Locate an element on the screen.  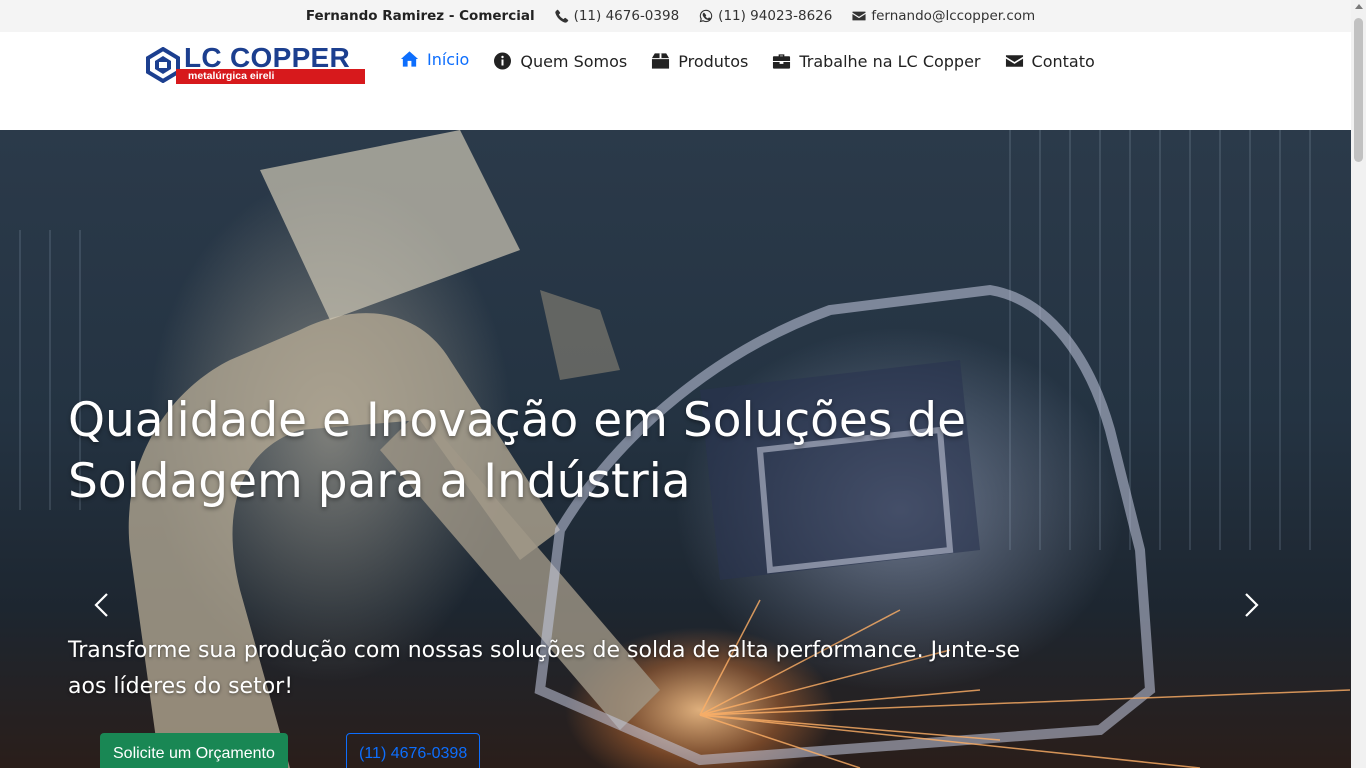
nav-item-label: Trabalhe na LC Copper is located at coordinates (890, 61).